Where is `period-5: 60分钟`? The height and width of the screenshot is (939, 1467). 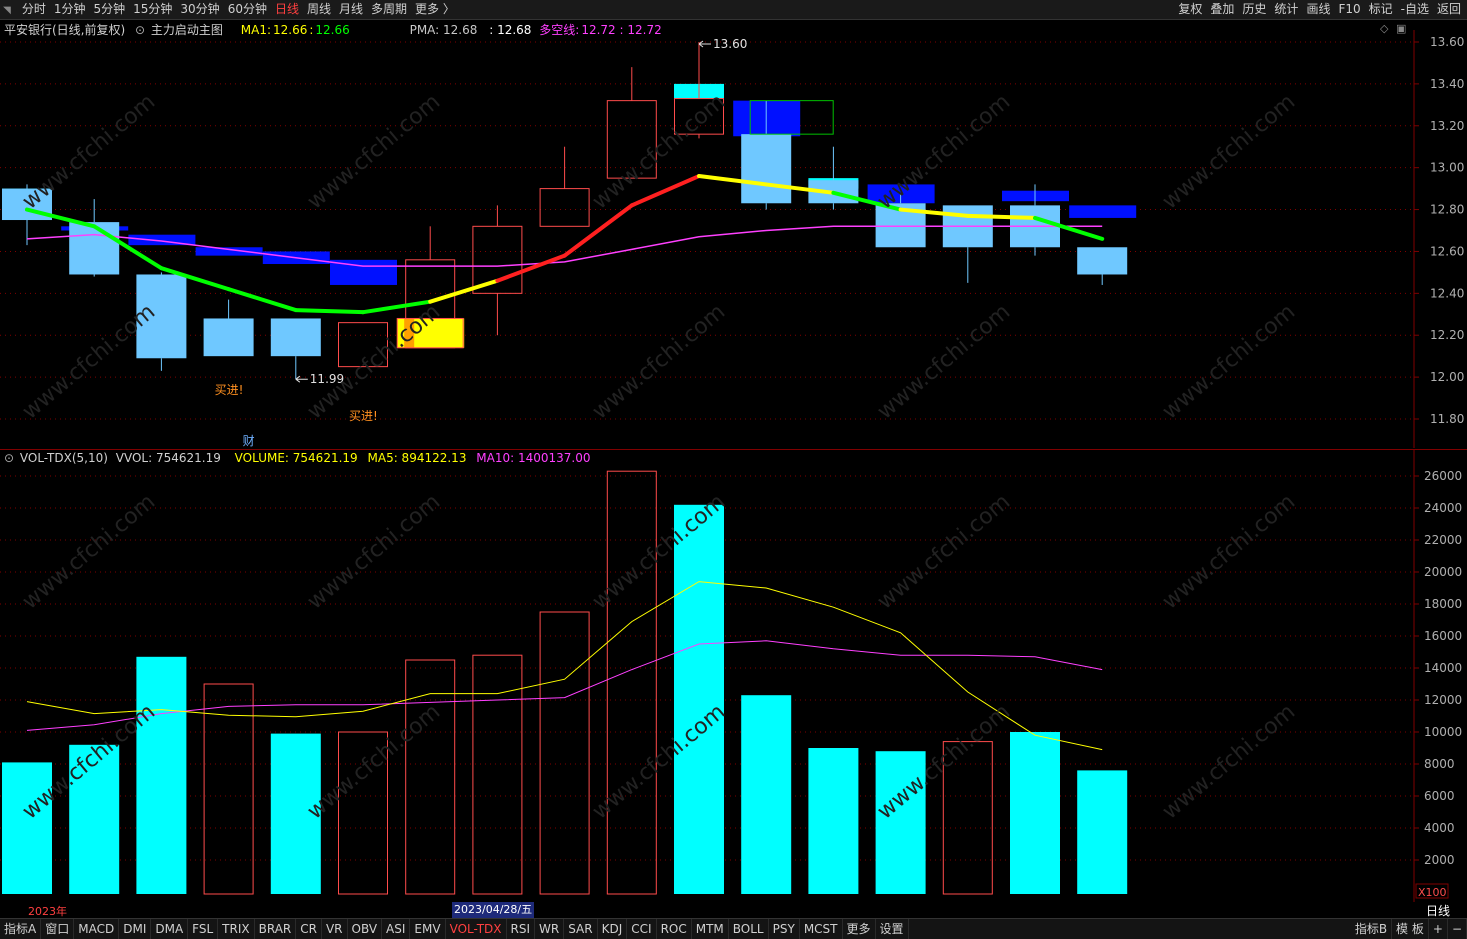 period-5: 60分钟 is located at coordinates (247, 9).